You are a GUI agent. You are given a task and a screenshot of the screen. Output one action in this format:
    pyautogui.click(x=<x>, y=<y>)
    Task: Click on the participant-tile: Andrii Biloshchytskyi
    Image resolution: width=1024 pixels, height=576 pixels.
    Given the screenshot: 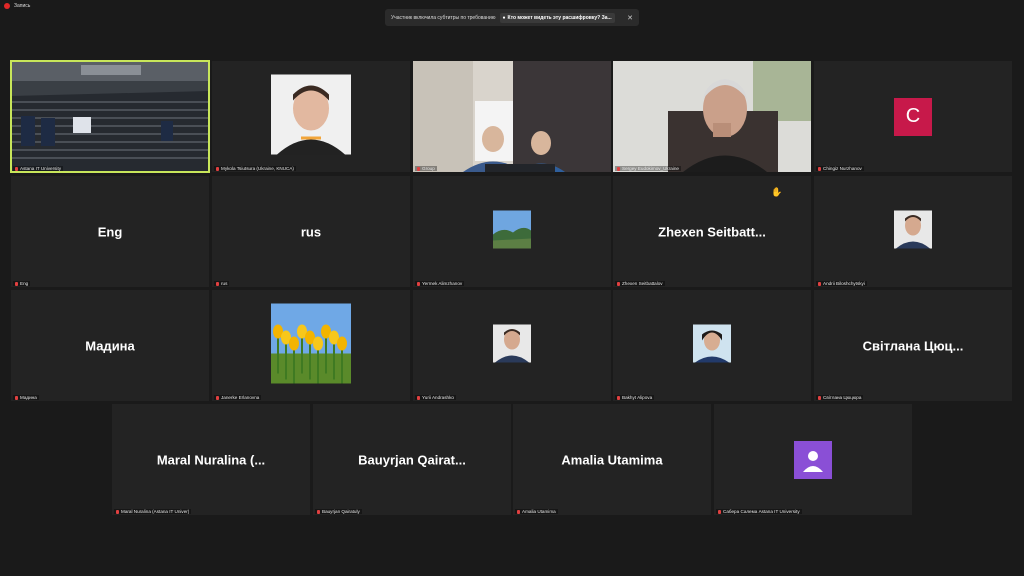 What is the action you would take?
    pyautogui.click(x=913, y=231)
    